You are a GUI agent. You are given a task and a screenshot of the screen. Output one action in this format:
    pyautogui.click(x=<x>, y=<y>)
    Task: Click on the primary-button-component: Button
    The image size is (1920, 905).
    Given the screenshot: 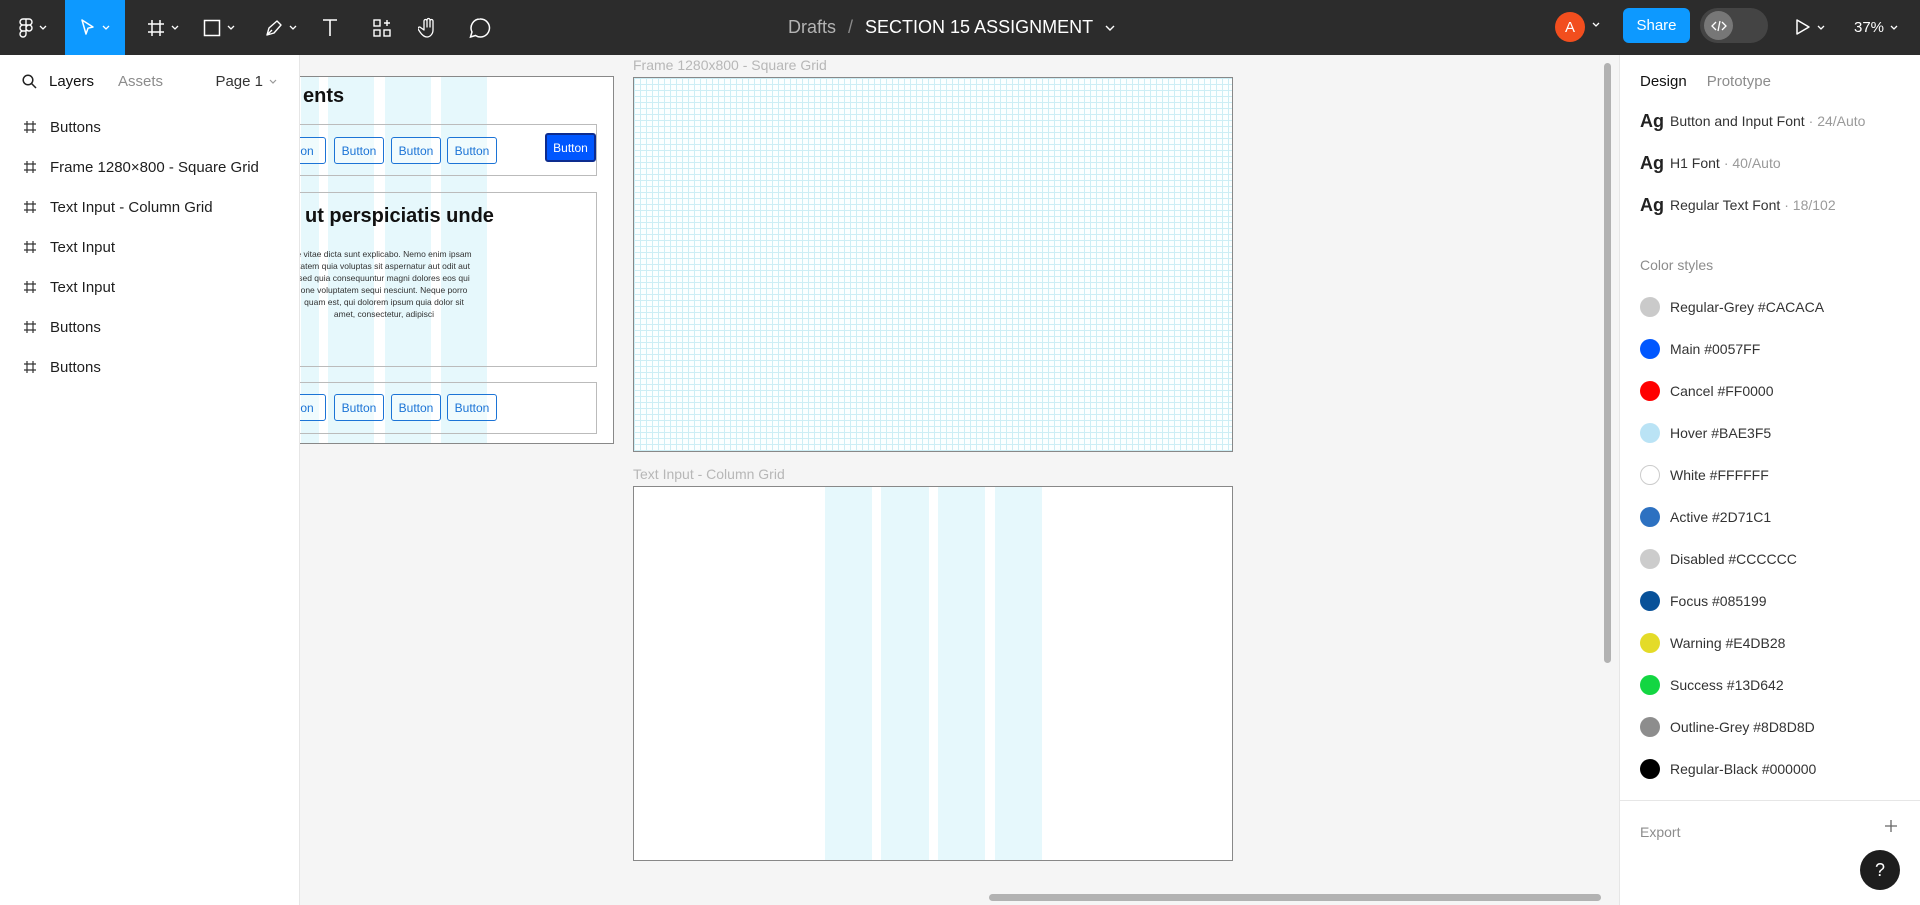 What is the action you would take?
    pyautogui.click(x=570, y=147)
    